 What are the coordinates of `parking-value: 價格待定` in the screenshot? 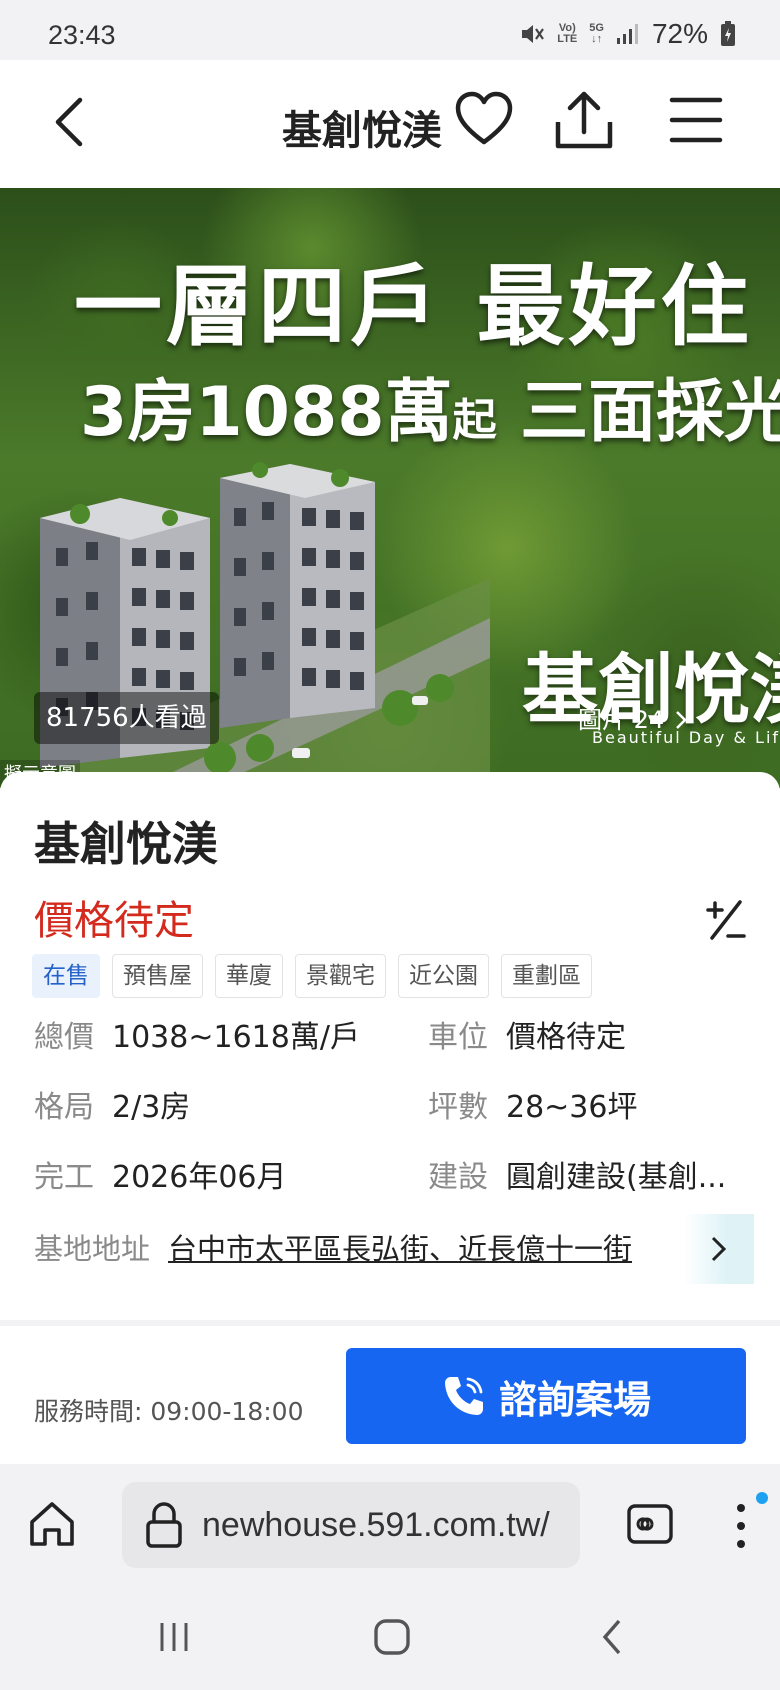 It's located at (566, 1037).